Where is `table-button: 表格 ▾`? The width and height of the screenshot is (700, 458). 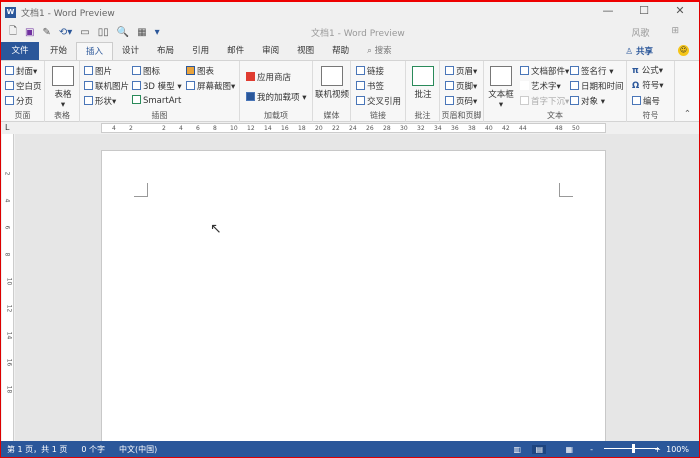 table-button: 表格 ▾ is located at coordinates (63, 88).